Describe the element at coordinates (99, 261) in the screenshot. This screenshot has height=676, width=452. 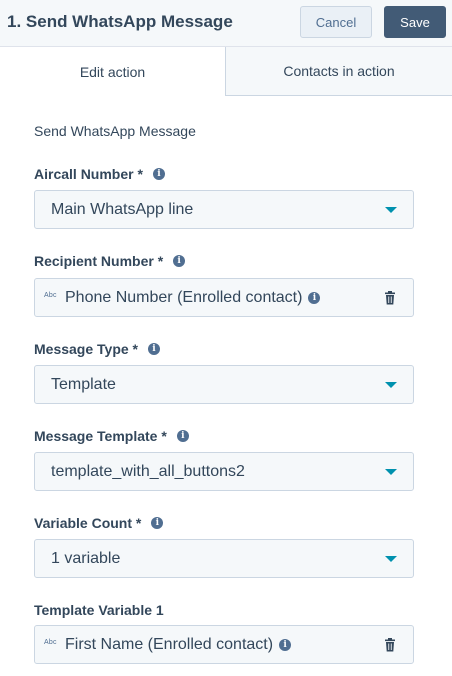
I see `recipient-number-label-text: Recipient Number *` at that location.